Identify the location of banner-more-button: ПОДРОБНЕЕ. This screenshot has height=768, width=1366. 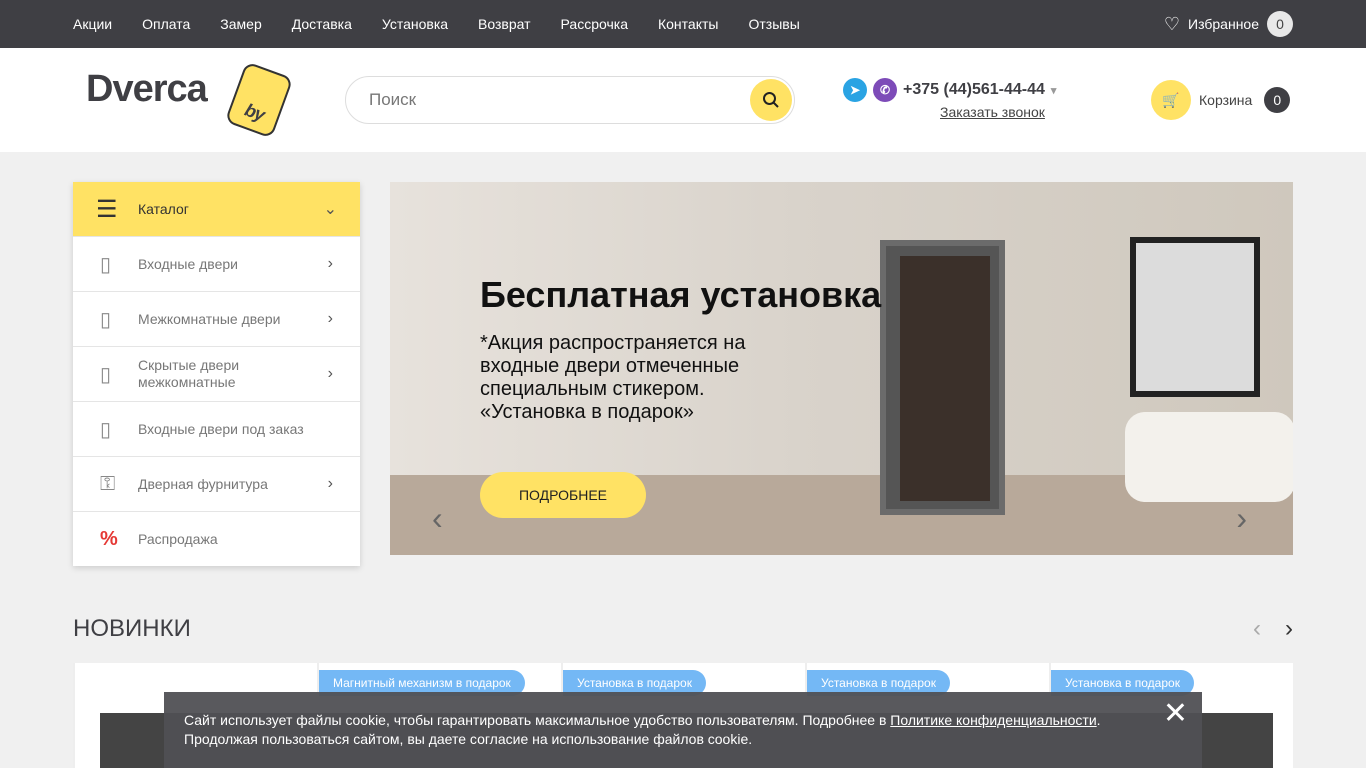
(563, 495).